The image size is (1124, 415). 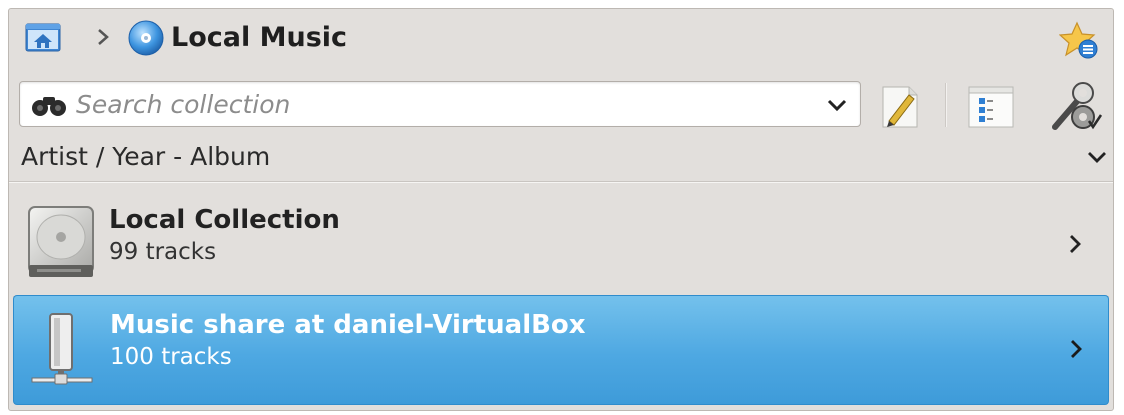 I want to click on search-field, so click(x=440, y=104).